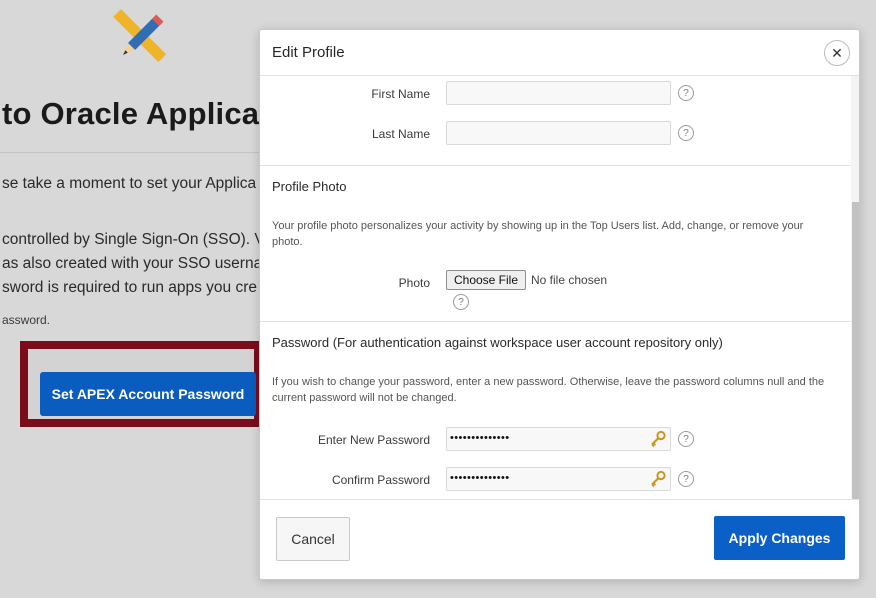  I want to click on apply-changes-button: Apply Changes, so click(779, 538).